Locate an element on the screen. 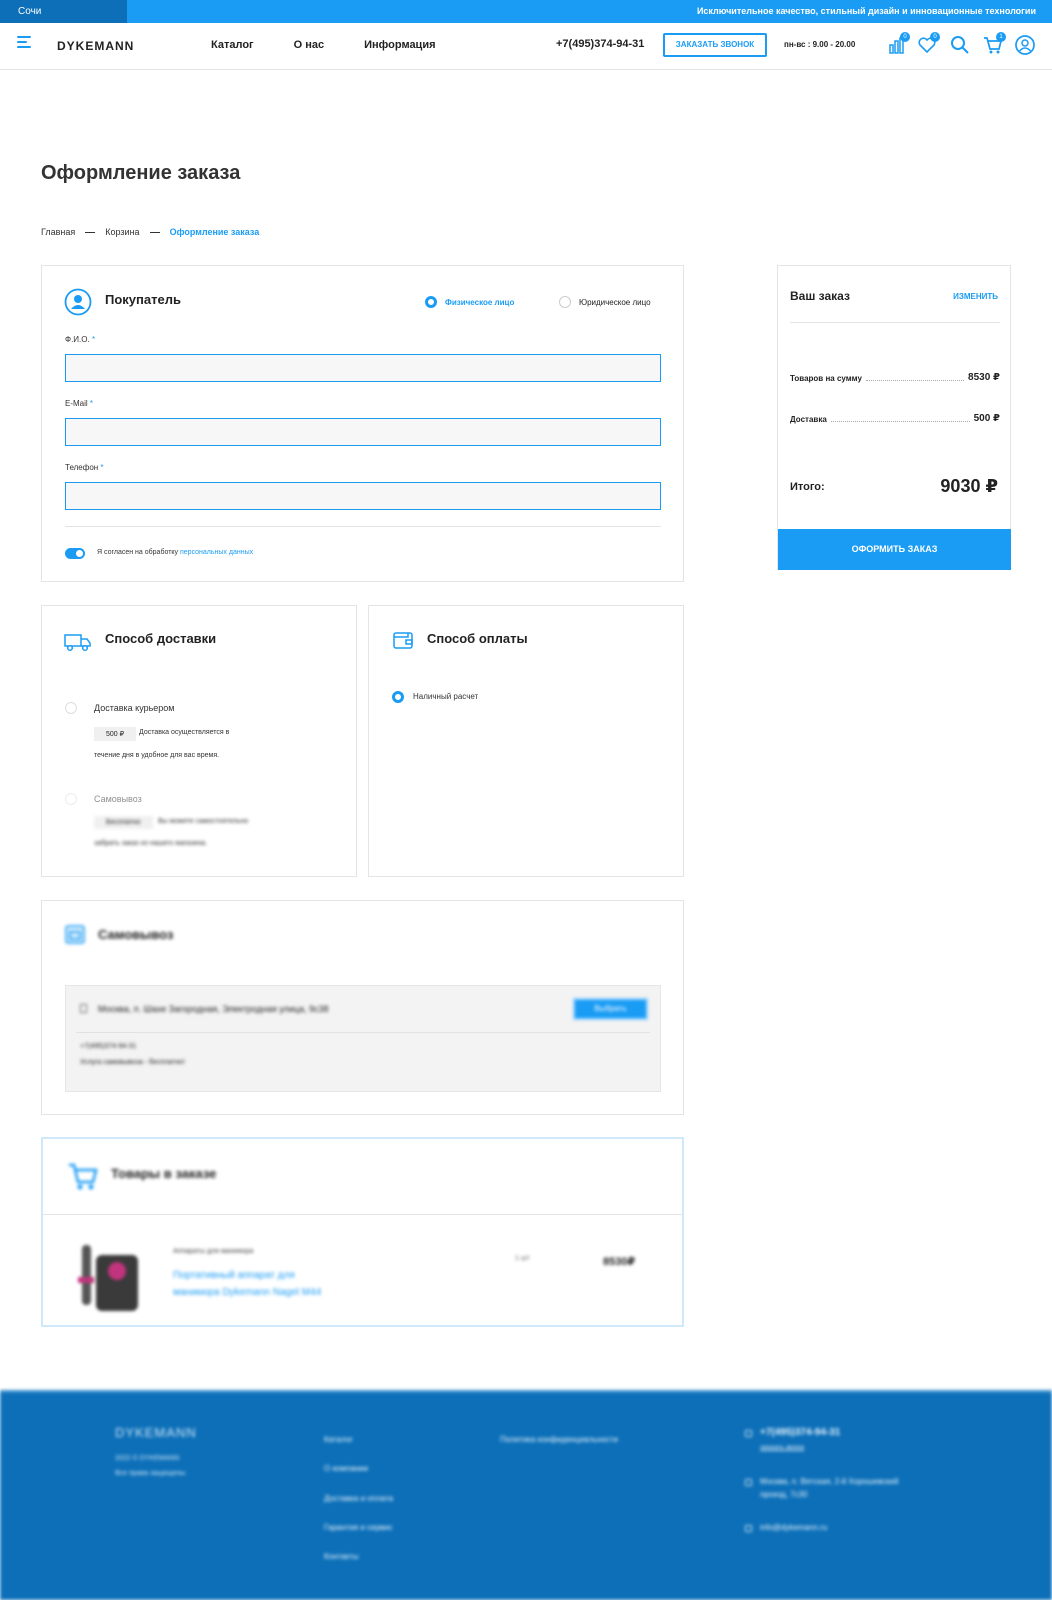 The image size is (1052, 1600). search-icon is located at coordinates (960, 45).